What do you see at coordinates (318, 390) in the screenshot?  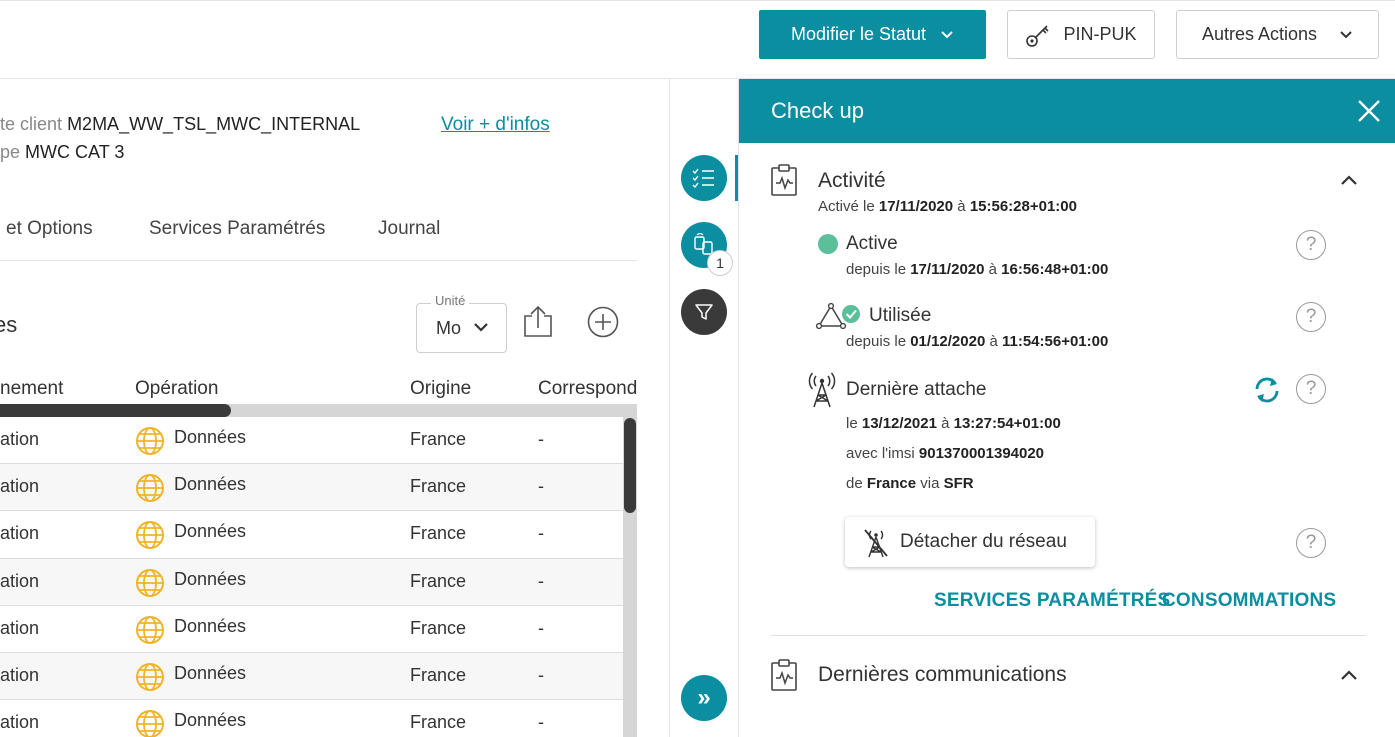 I see `table-header: nement Opération Origine Correspond` at bounding box center [318, 390].